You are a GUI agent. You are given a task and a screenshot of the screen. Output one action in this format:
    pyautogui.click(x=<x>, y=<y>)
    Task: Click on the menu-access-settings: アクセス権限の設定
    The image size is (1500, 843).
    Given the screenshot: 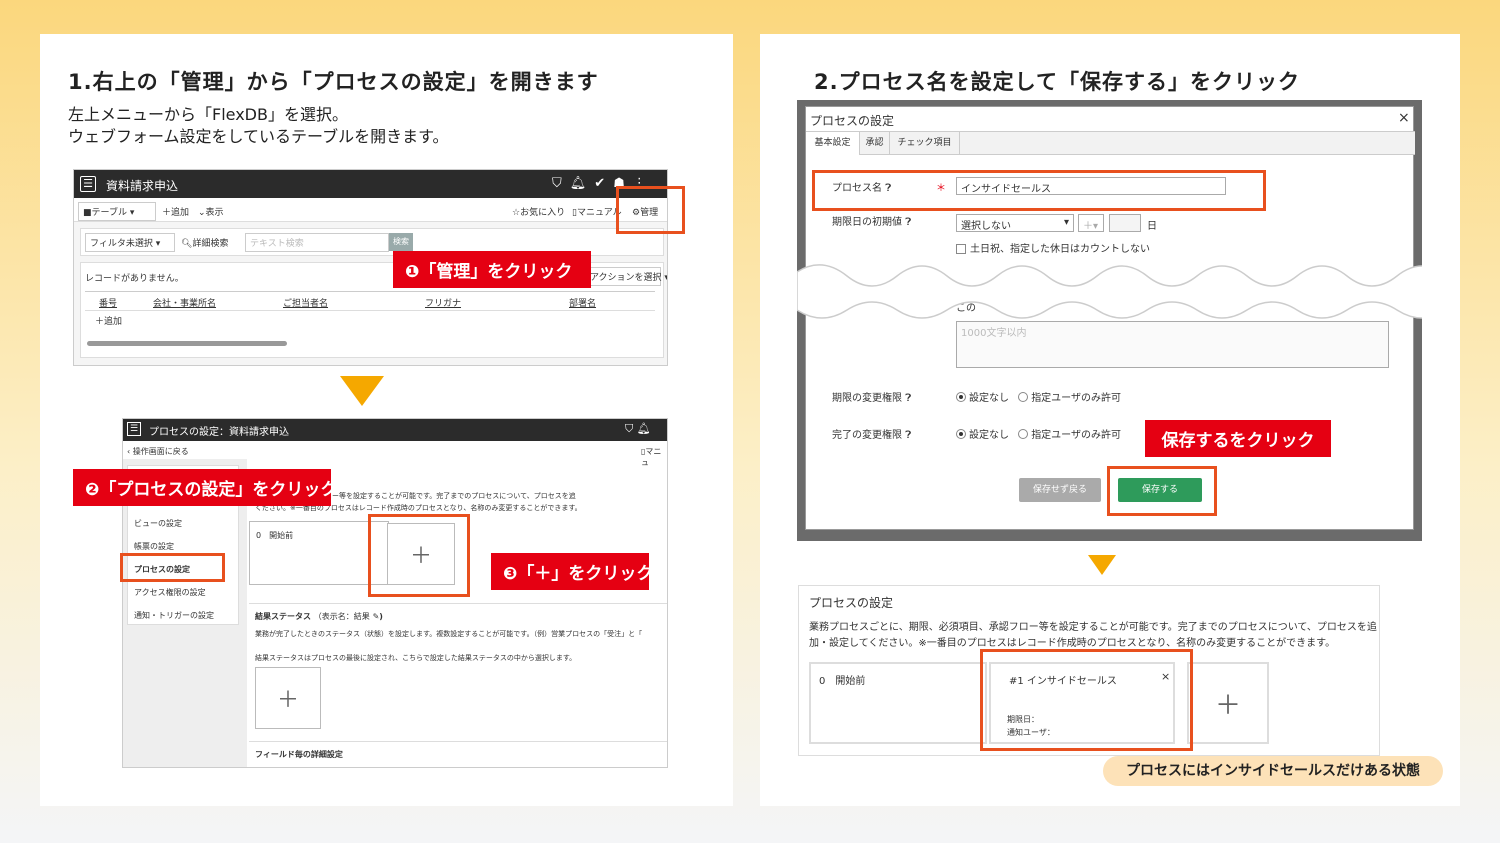 What is the action you would take?
    pyautogui.click(x=170, y=592)
    